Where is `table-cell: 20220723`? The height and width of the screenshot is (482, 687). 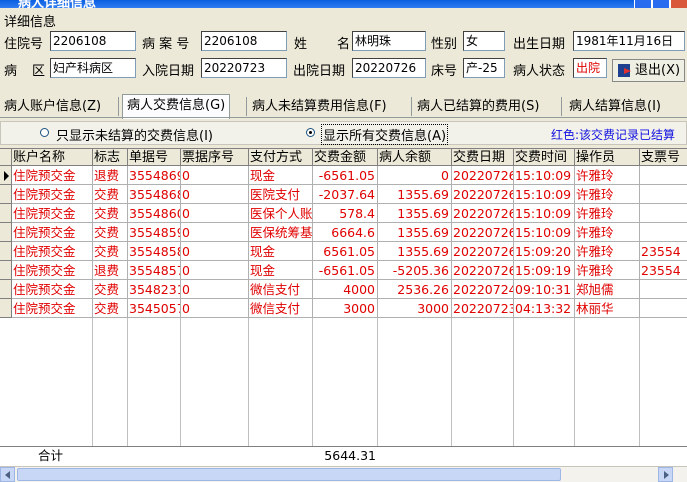 table-cell: 20220723 is located at coordinates (483, 308).